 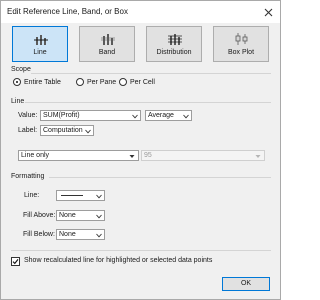 What do you see at coordinates (35, 155) in the screenshot?
I see `confidence-mode-text: Line only` at bounding box center [35, 155].